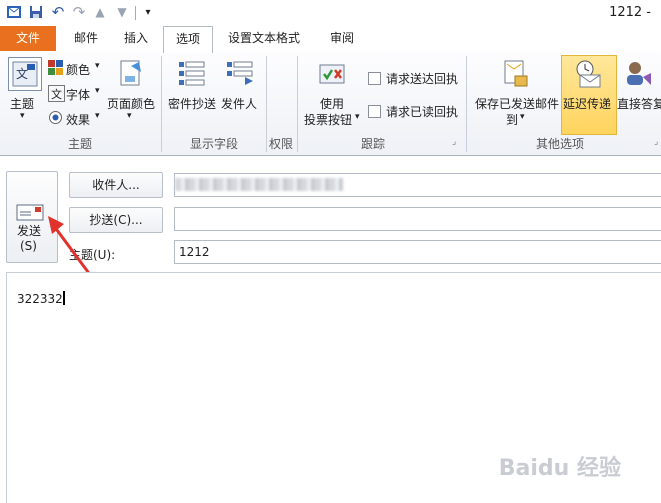 The image size is (661, 503). I want to click on save-icon, so click(36, 12).